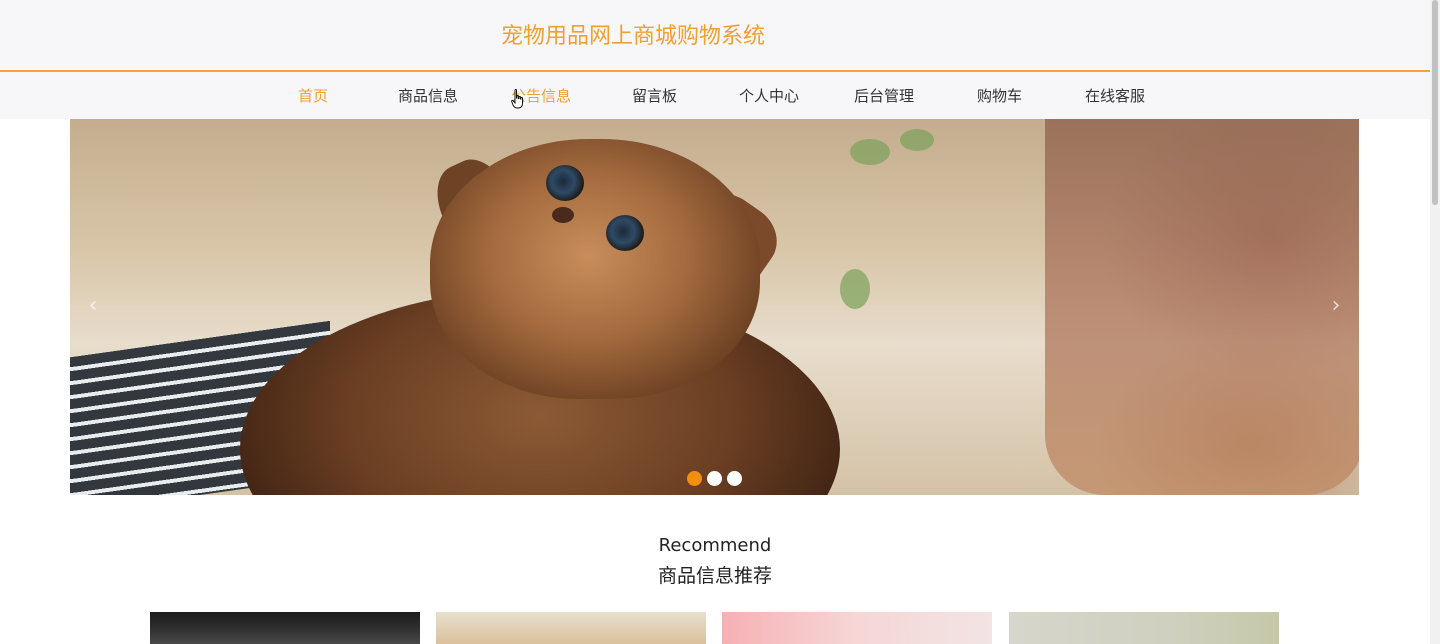  I want to click on main-nav: 首页 商品信息 公告信息 留言板 个人中心 后台管理 购物车 在线客服, so click(715, 95).